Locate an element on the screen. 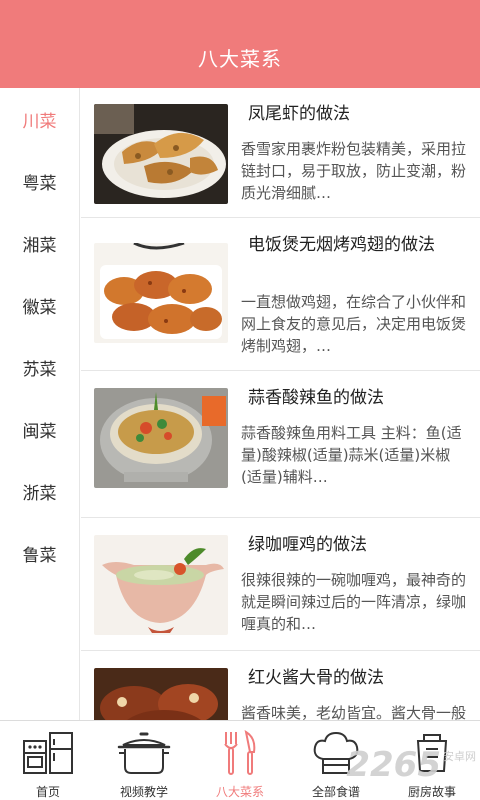 The image size is (480, 800). sidebar-item-lu: 鲁菜 is located at coordinates (39, 553).